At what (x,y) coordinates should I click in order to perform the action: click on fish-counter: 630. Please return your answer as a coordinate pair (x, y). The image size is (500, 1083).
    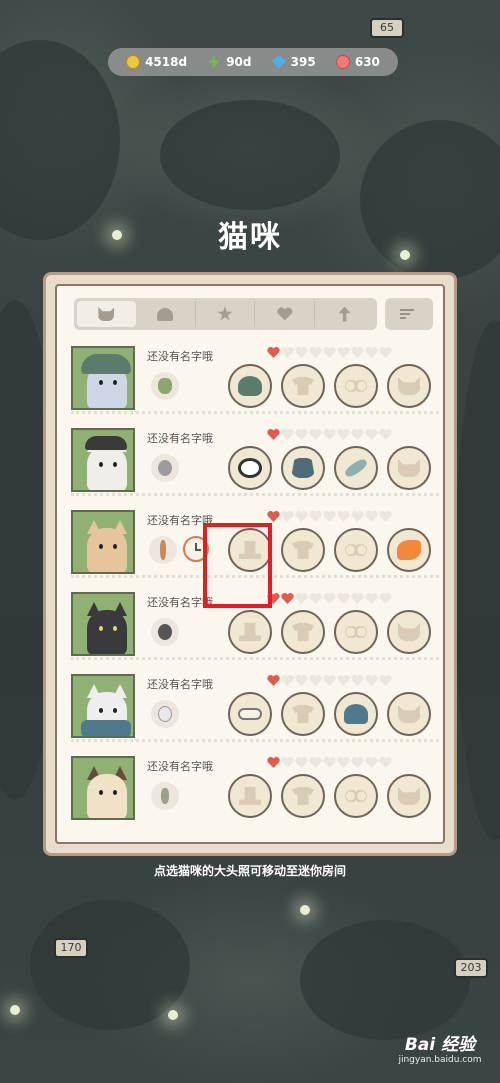
    Looking at the image, I should click on (357, 62).